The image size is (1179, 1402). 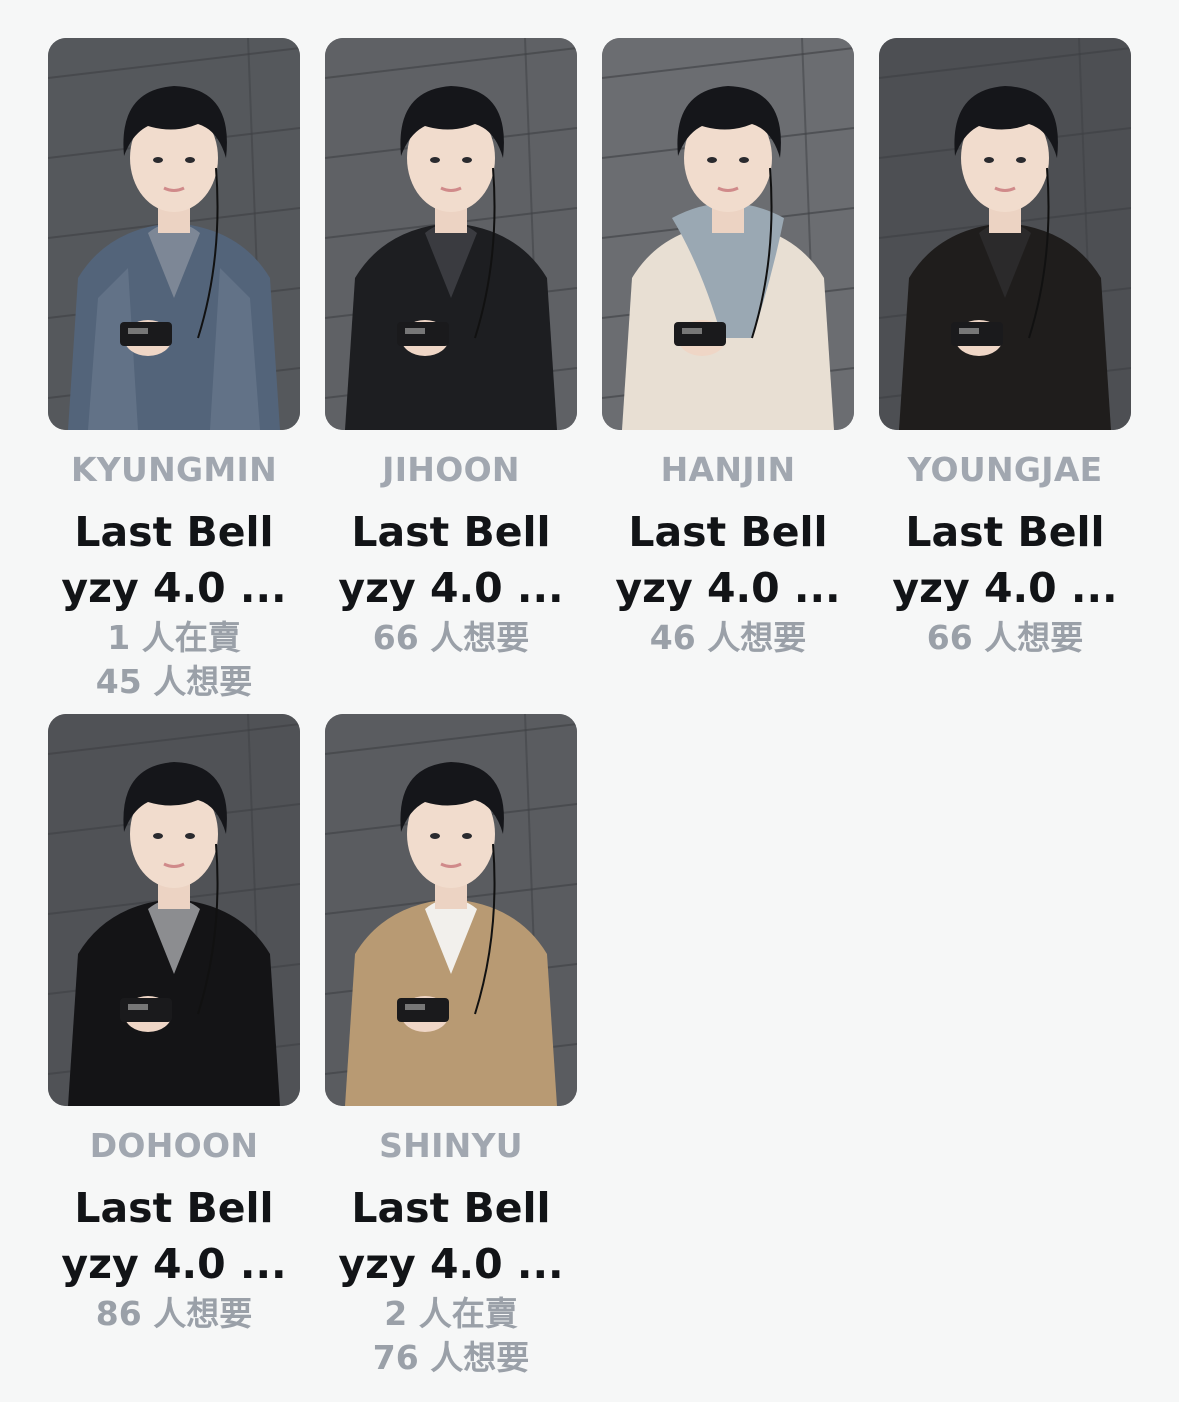 What do you see at coordinates (451, 1357) in the screenshot?
I see `wanted-count: 76 人想要` at bounding box center [451, 1357].